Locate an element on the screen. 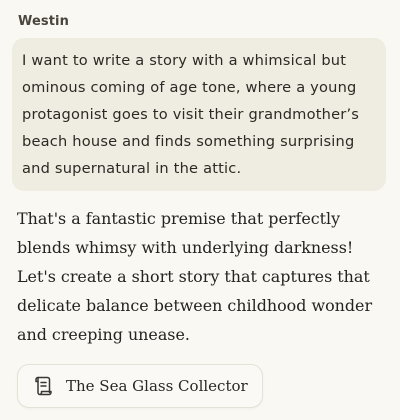 This screenshot has width=400, height=420. artifact-card: The Sea Glass Collector is located at coordinates (140, 386).